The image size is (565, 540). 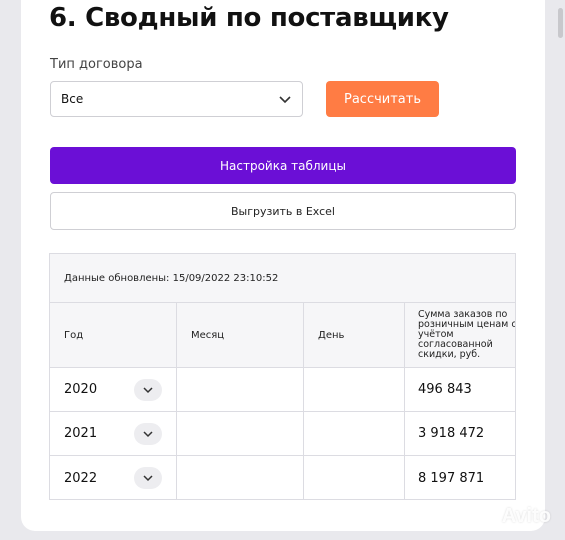 What do you see at coordinates (451, 478) in the screenshot?
I see `sum-value: 8 197 871` at bounding box center [451, 478].